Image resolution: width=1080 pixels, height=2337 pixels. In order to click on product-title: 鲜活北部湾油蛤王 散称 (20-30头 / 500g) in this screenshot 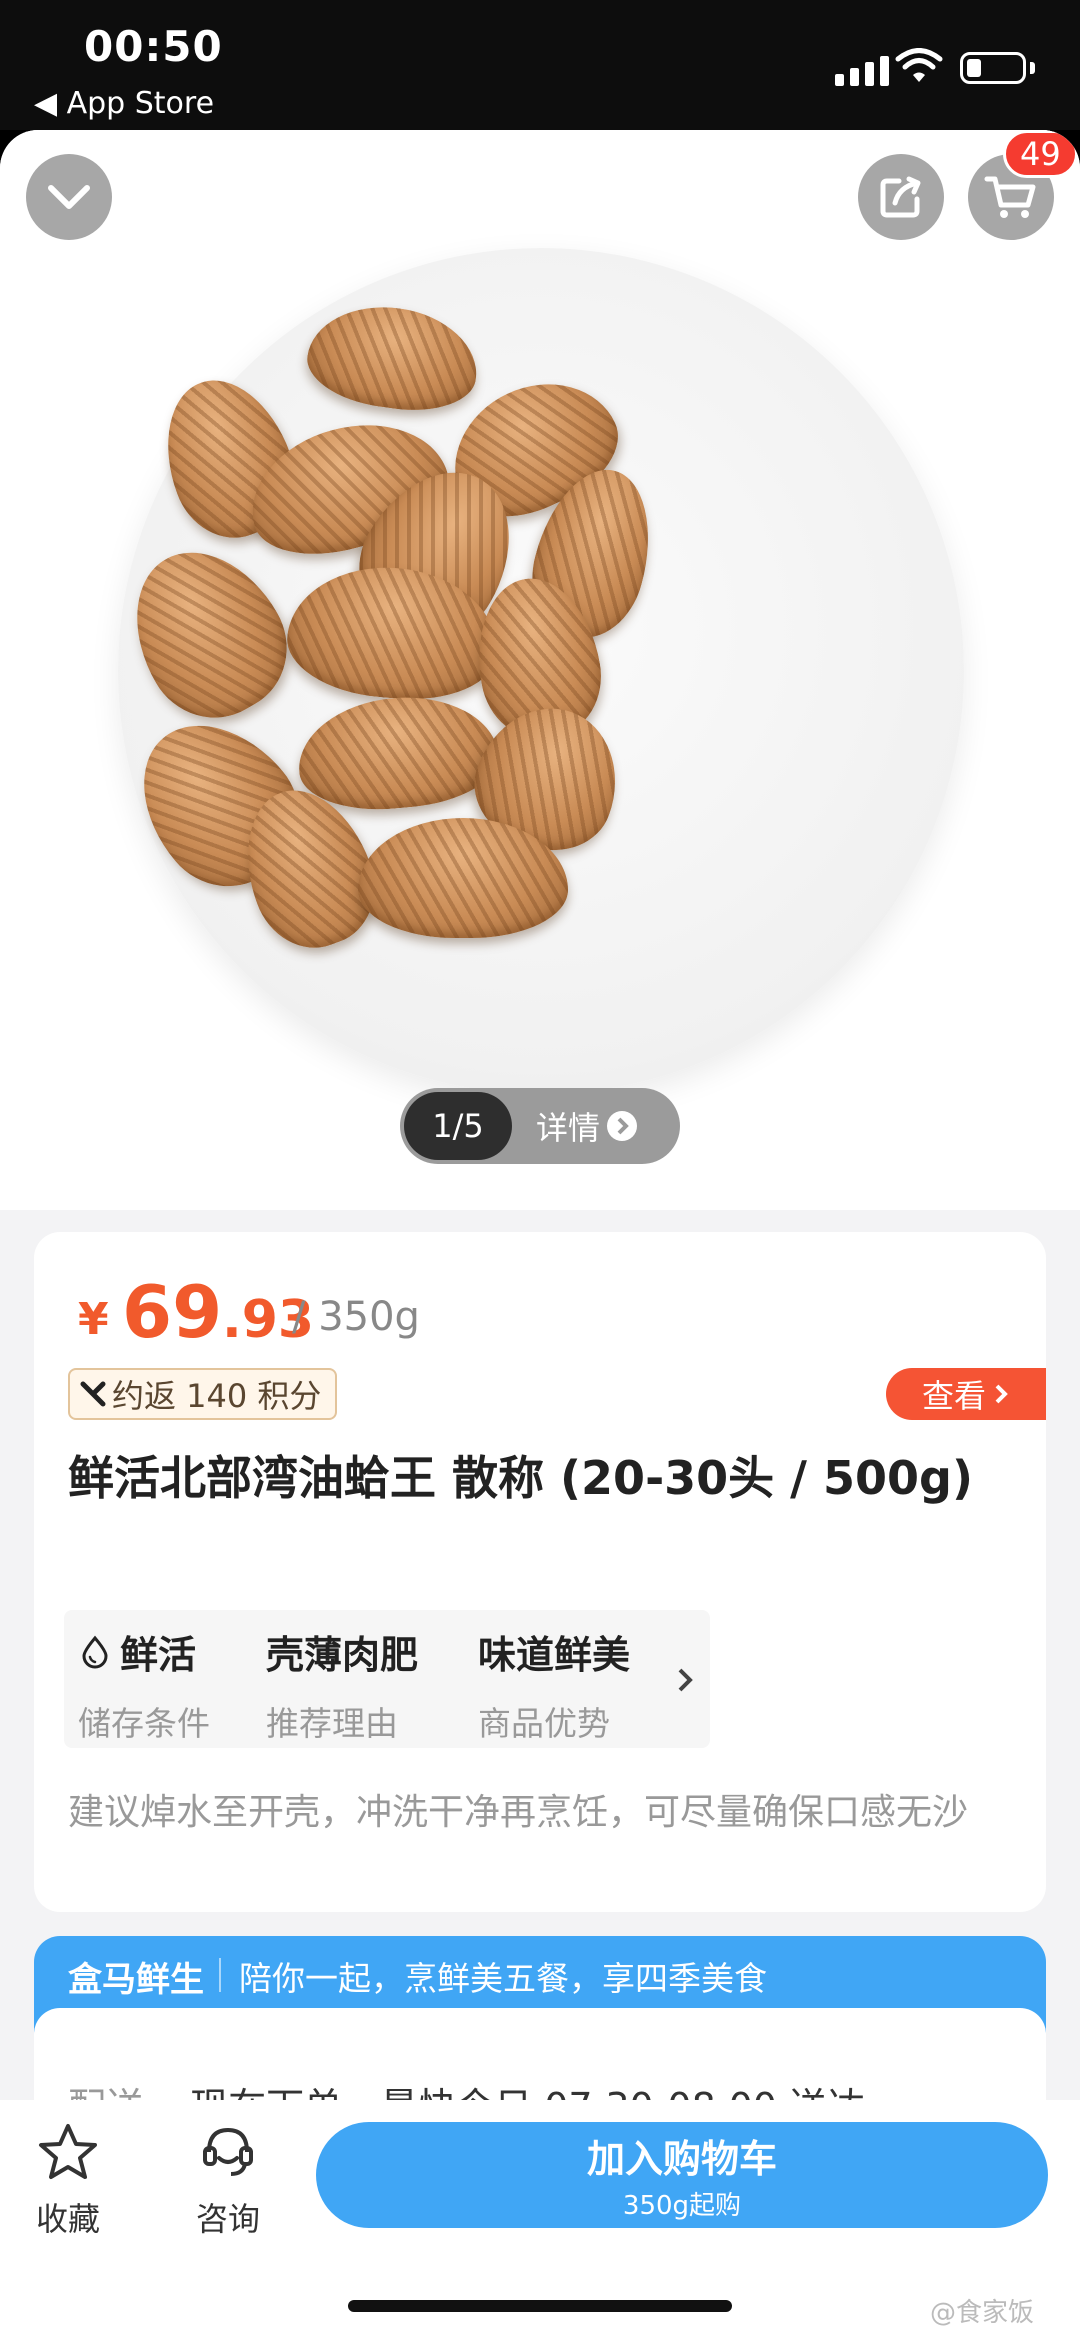, I will do `click(520, 1478)`.